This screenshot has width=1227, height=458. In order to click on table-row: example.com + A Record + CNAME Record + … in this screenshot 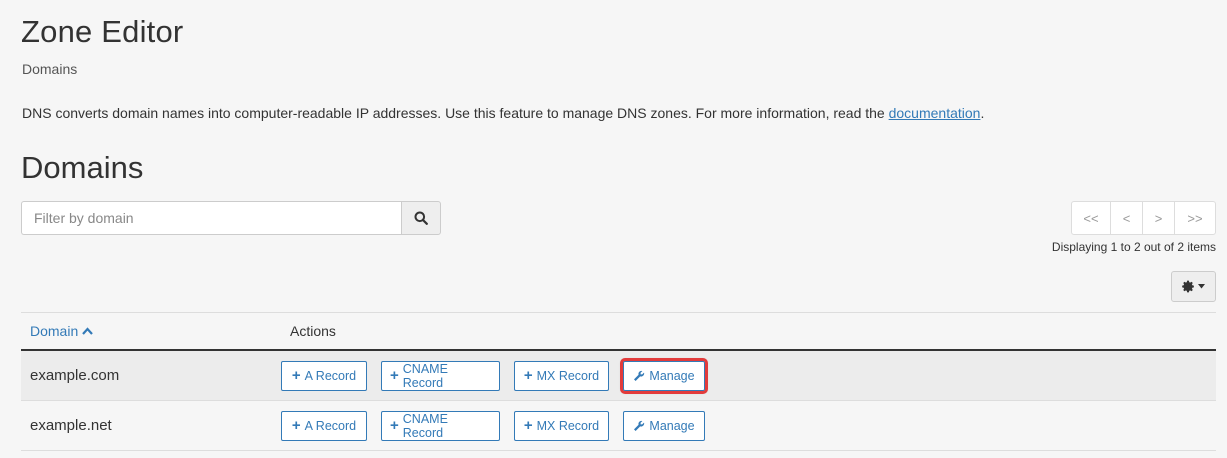, I will do `click(618, 376)`.